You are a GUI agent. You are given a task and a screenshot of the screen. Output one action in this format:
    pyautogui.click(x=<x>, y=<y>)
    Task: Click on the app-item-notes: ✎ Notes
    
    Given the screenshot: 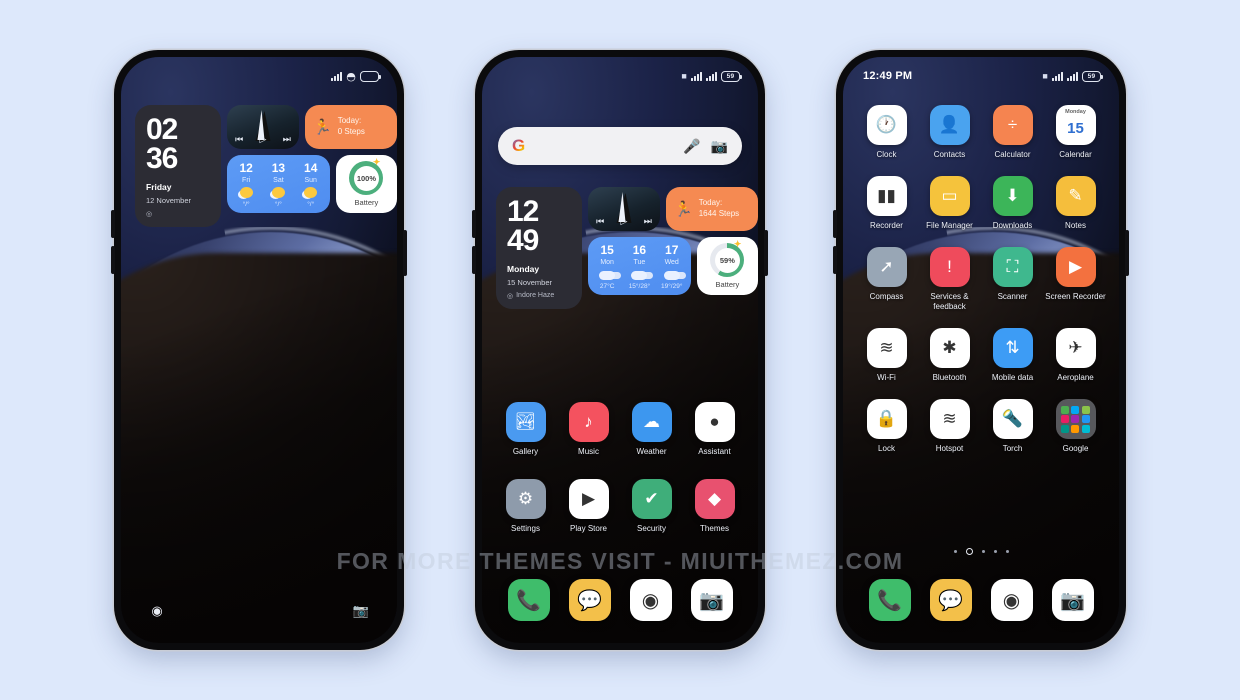 What is the action you would take?
    pyautogui.click(x=1075, y=203)
    